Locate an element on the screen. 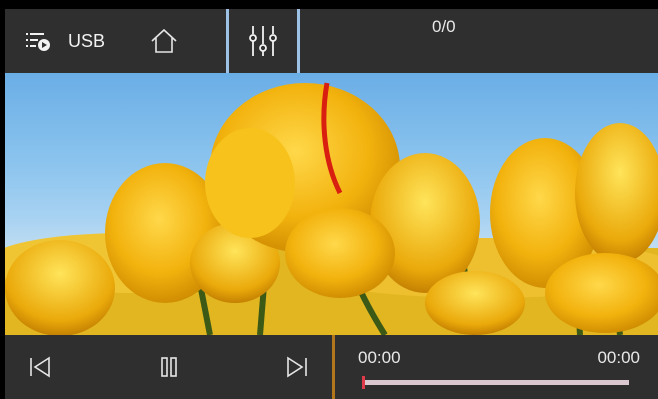 The image size is (658, 399). transport-controls is located at coordinates (168, 367).